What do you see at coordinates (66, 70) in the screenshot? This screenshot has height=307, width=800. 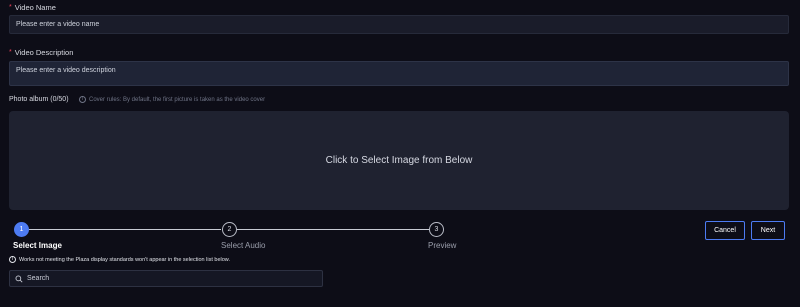 I see `video-description-placeholder: Please enter a video description` at bounding box center [66, 70].